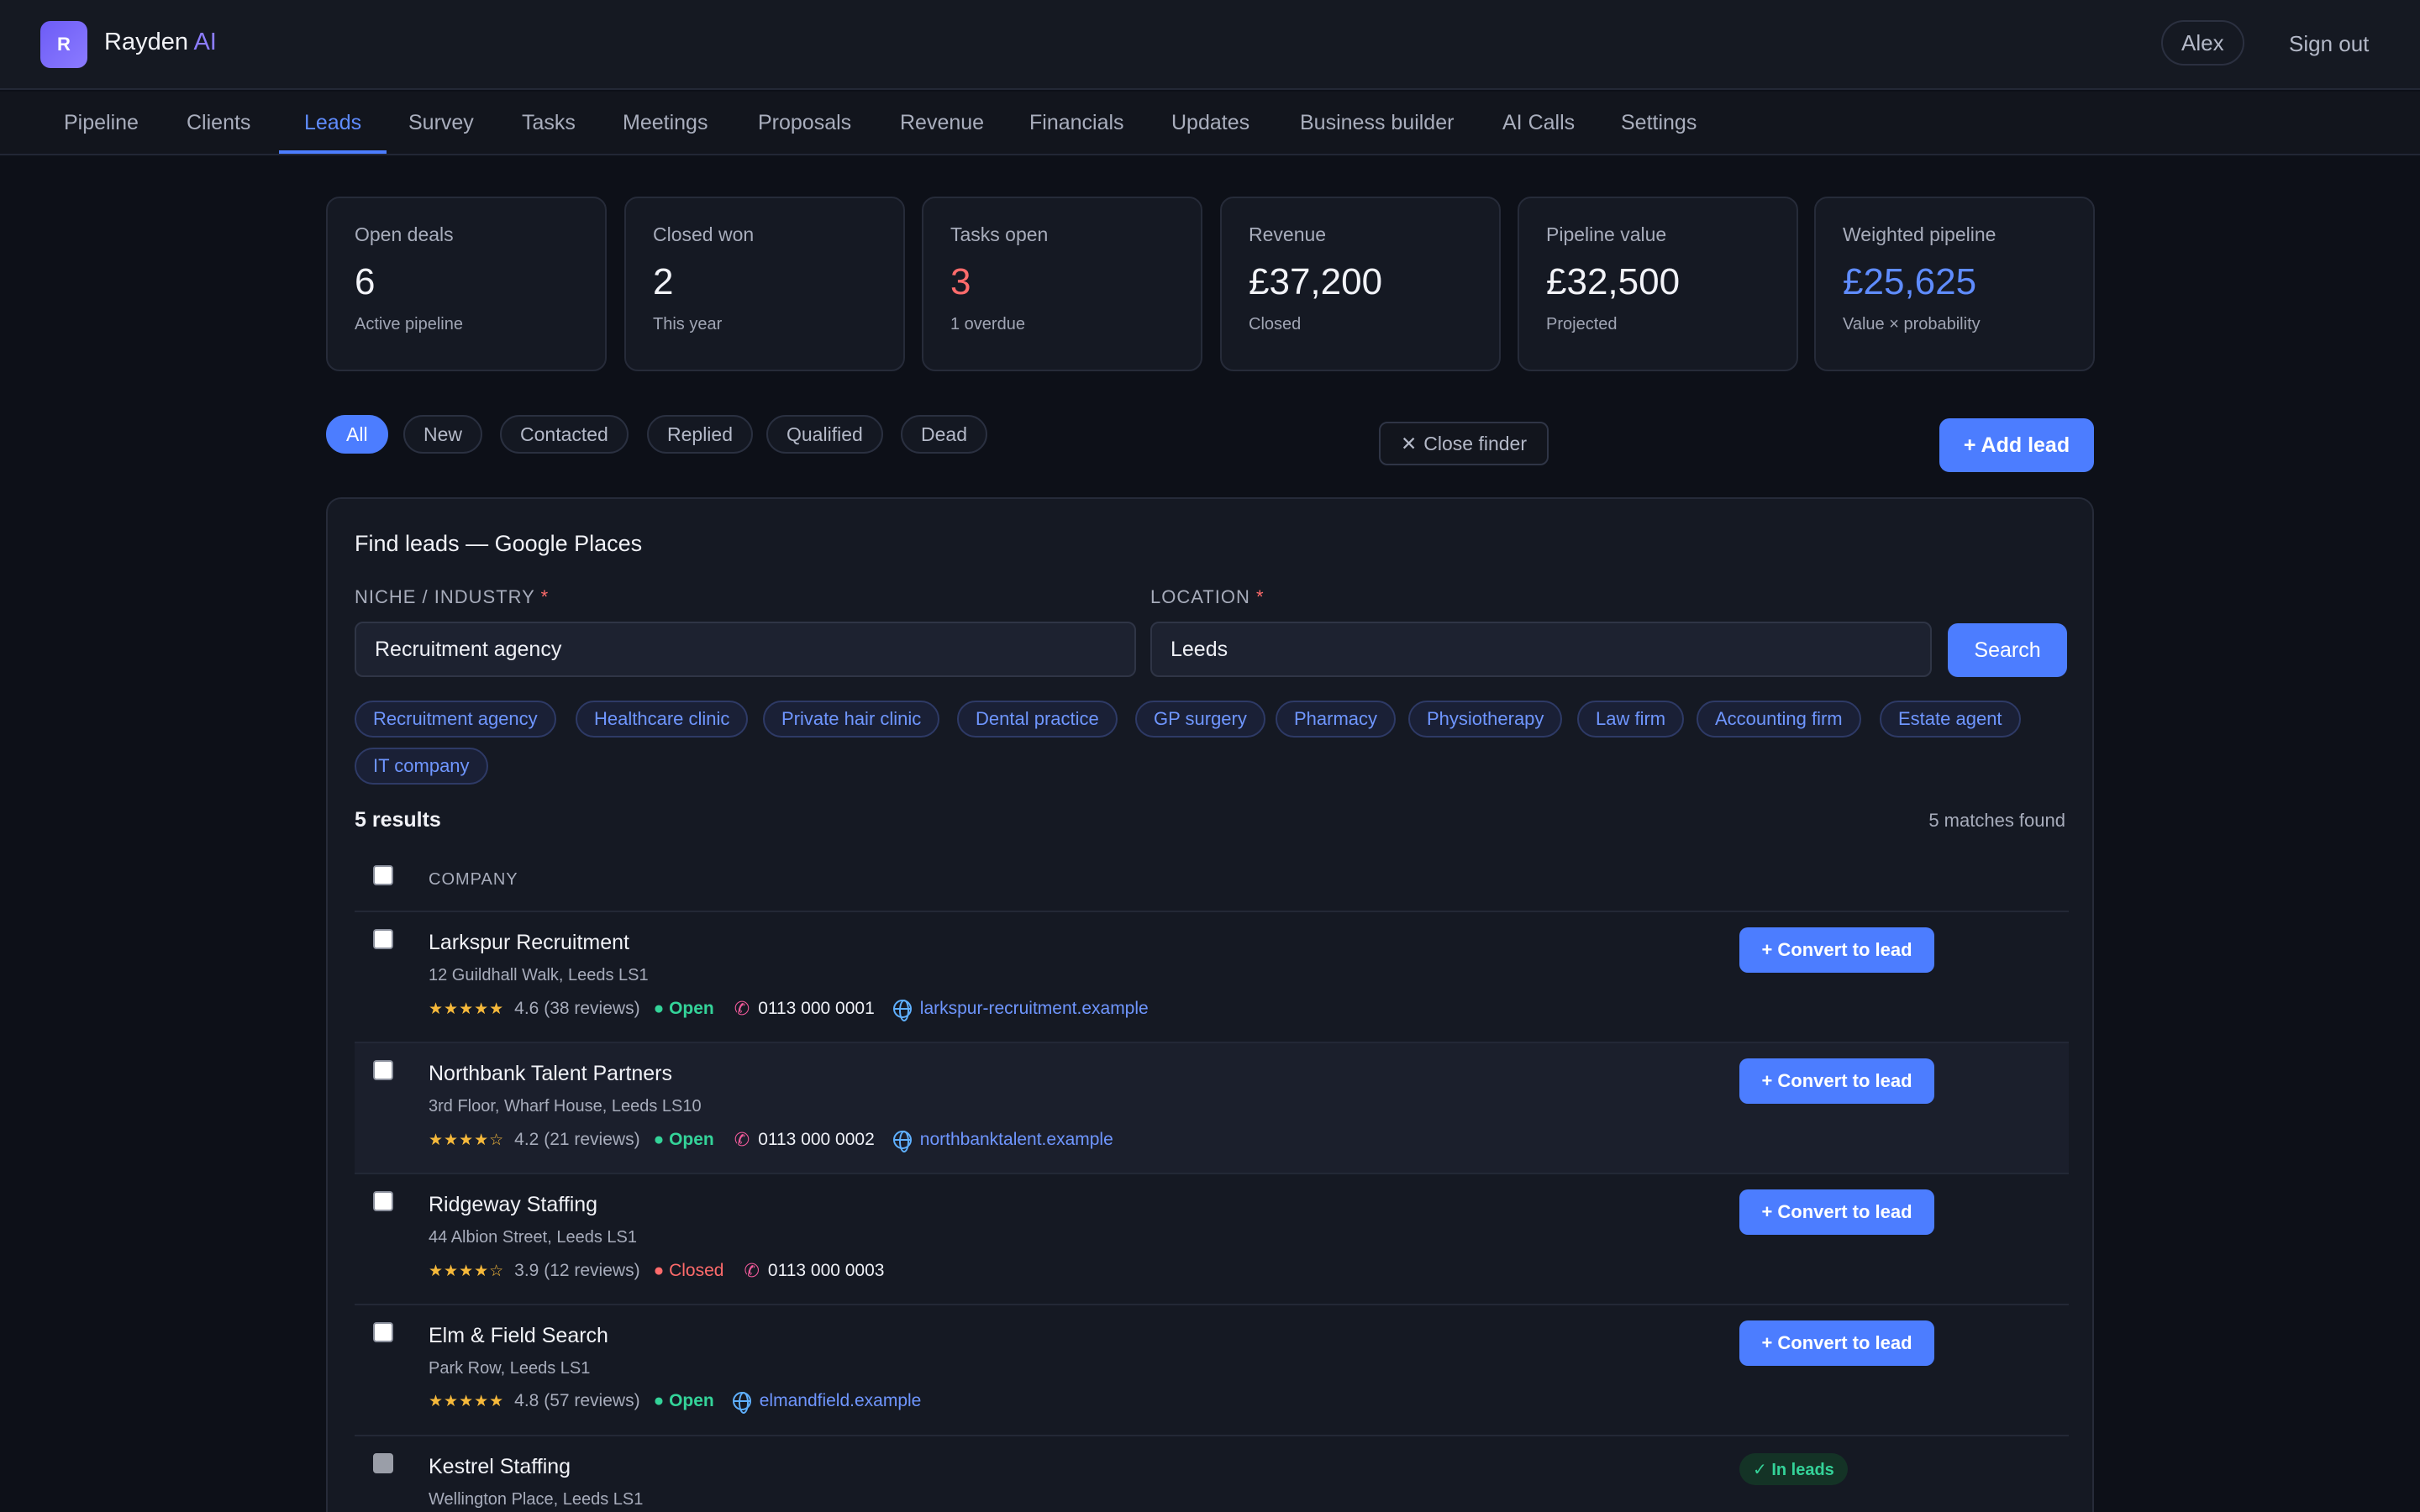 Image resolution: width=2420 pixels, height=1512 pixels. Describe the element at coordinates (64, 44) in the screenshot. I see `app-logo: R` at that location.